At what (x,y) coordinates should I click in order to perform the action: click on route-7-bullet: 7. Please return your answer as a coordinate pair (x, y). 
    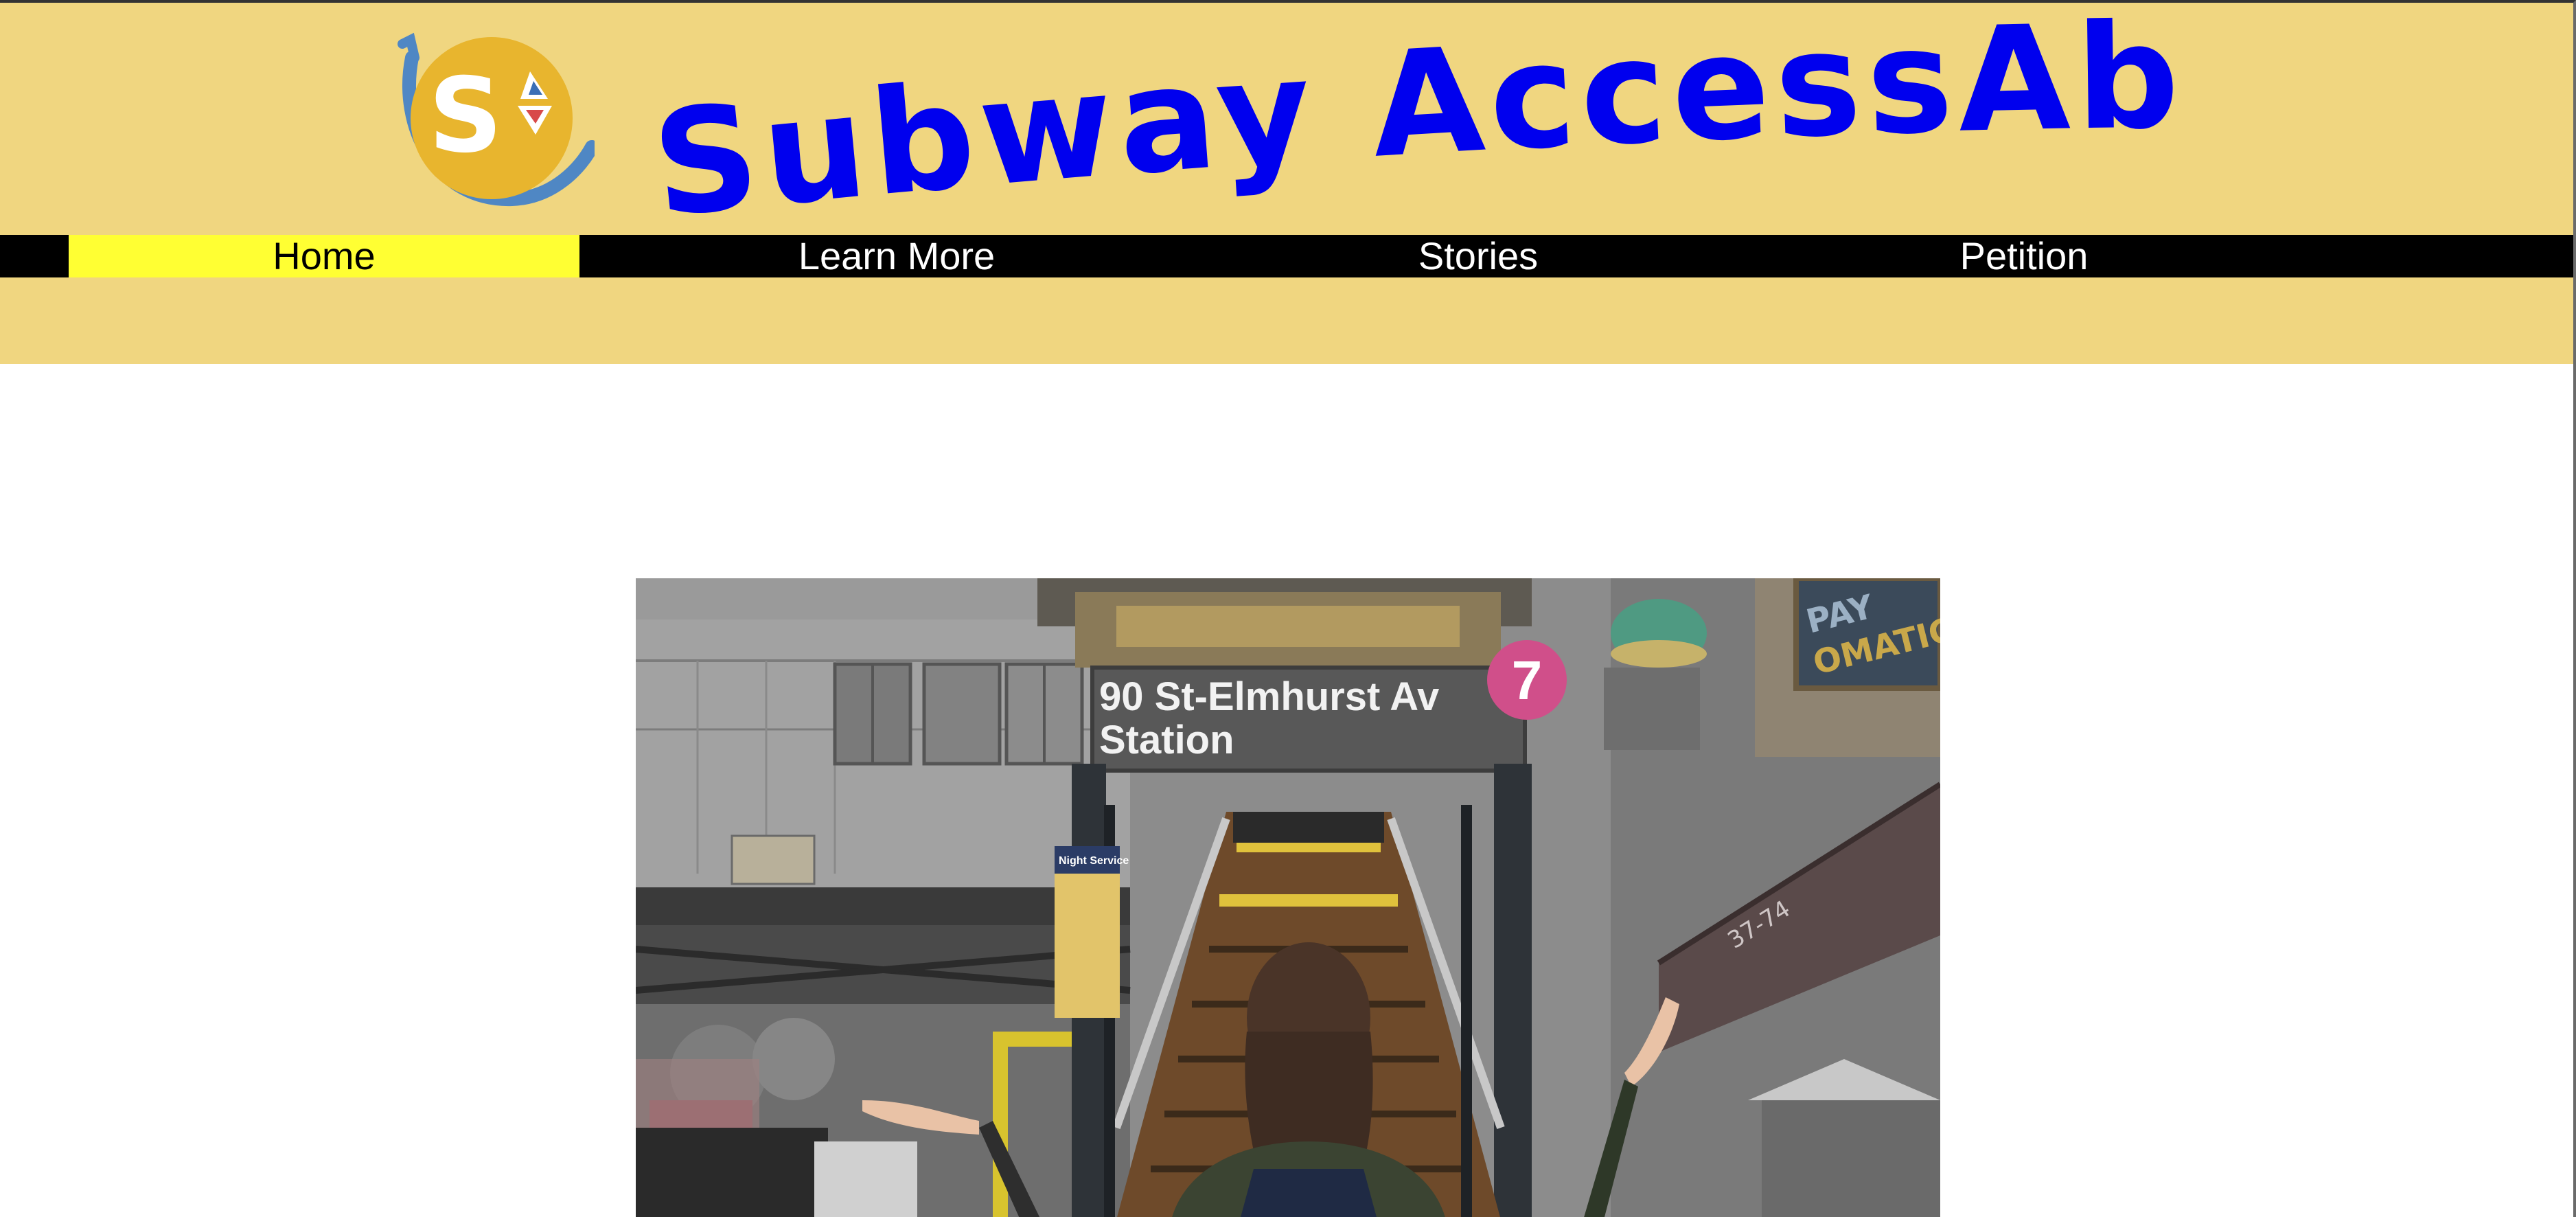
    Looking at the image, I should click on (1527, 680).